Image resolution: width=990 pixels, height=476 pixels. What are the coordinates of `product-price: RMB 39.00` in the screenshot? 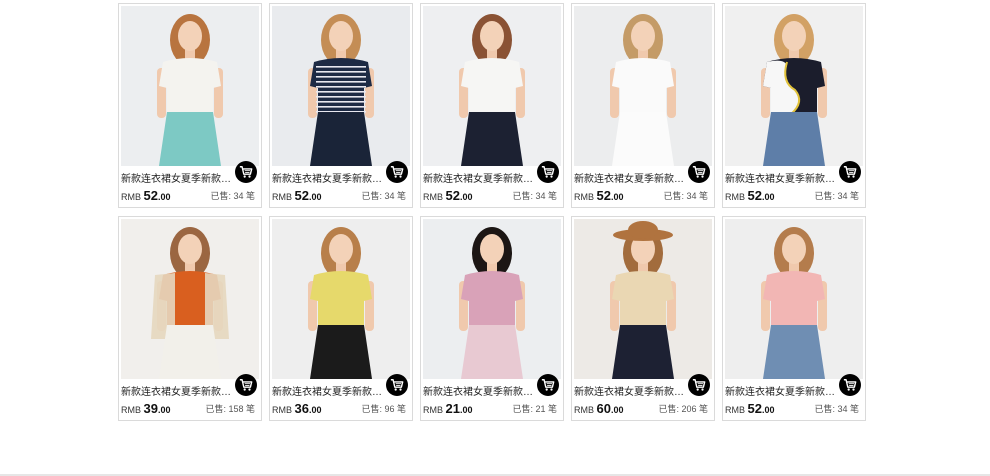 It's located at (145, 408).